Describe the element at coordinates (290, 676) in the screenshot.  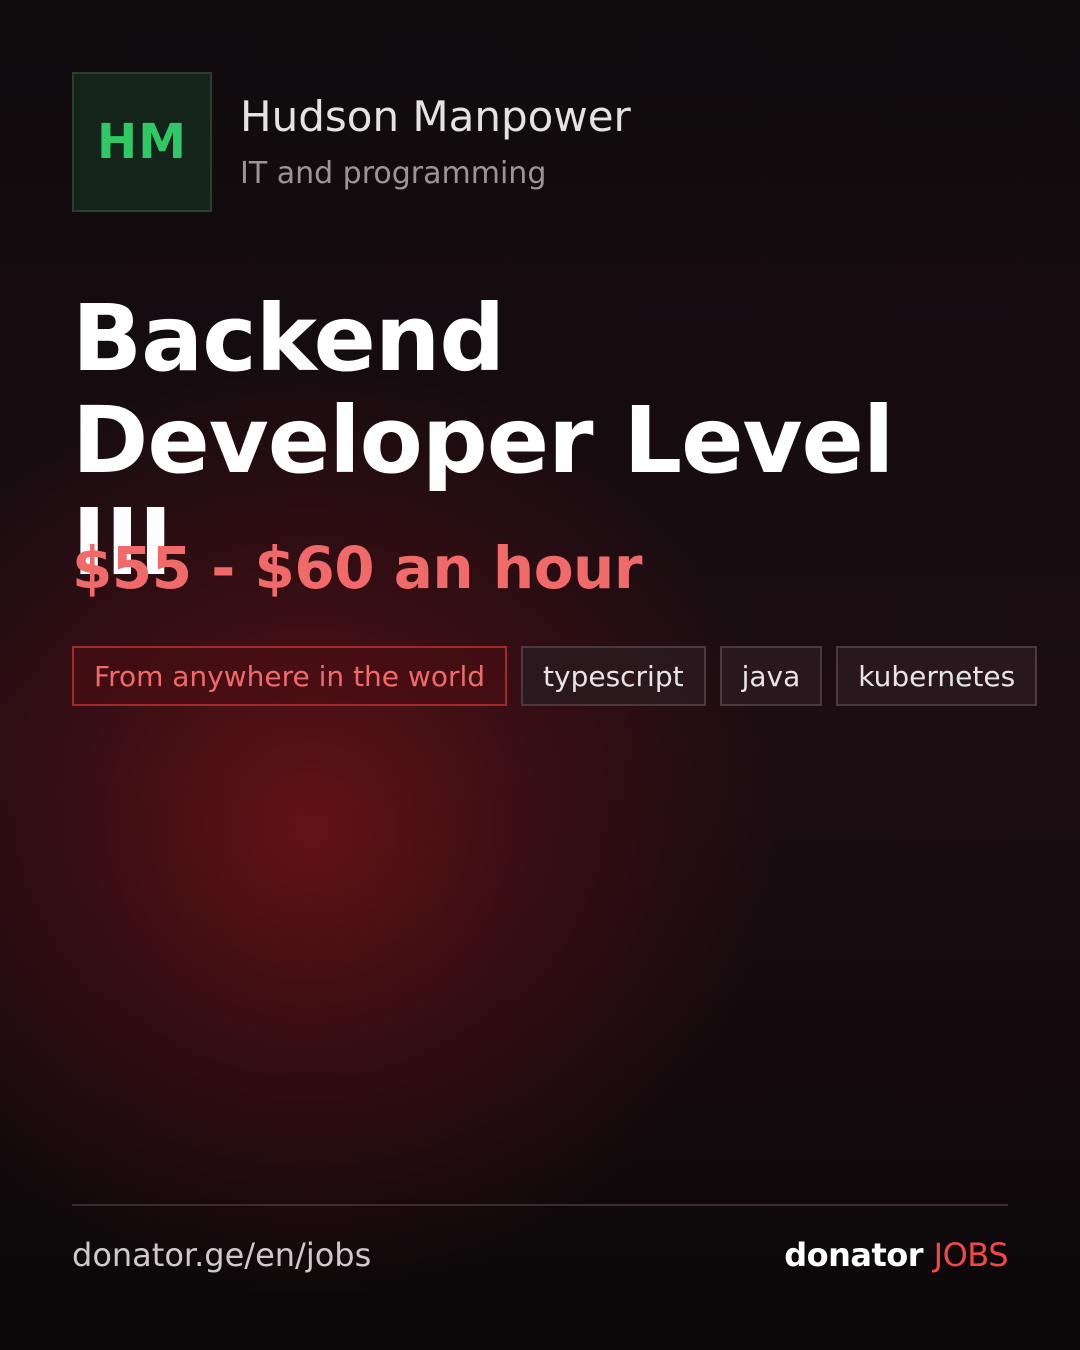
I see `location-tag: From anywhere in the world` at that location.